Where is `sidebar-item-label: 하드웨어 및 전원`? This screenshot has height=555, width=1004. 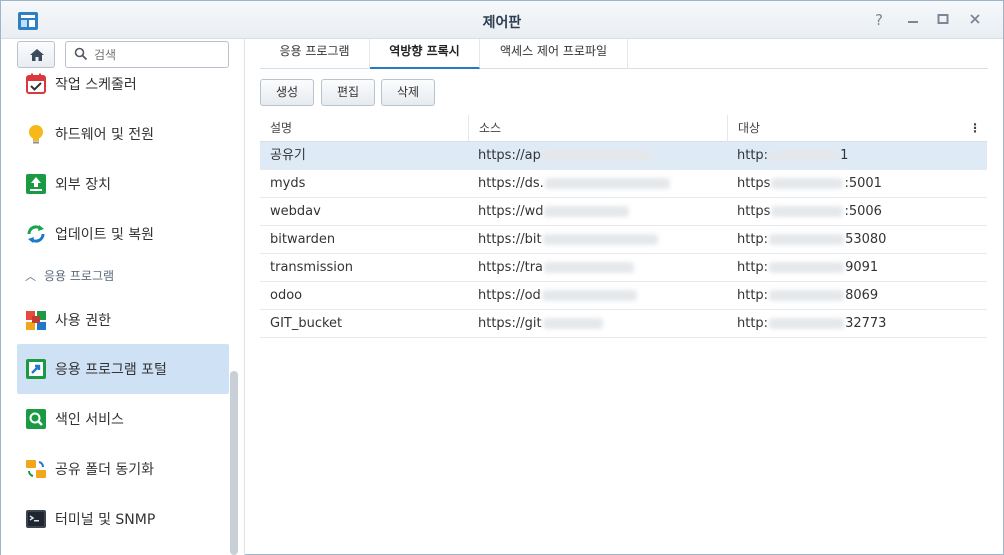 sidebar-item-label: 하드웨어 및 전원 is located at coordinates (105, 135).